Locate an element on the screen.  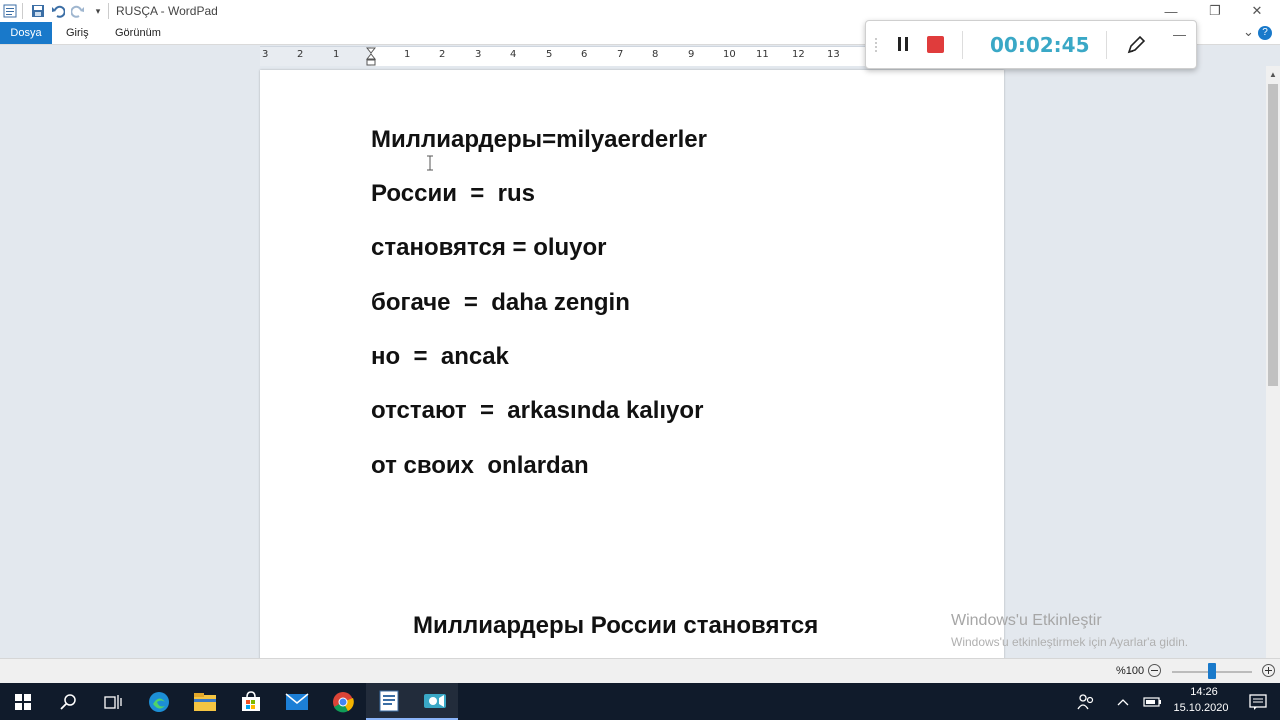
zoom-out-button is located at coordinates (1154, 670).